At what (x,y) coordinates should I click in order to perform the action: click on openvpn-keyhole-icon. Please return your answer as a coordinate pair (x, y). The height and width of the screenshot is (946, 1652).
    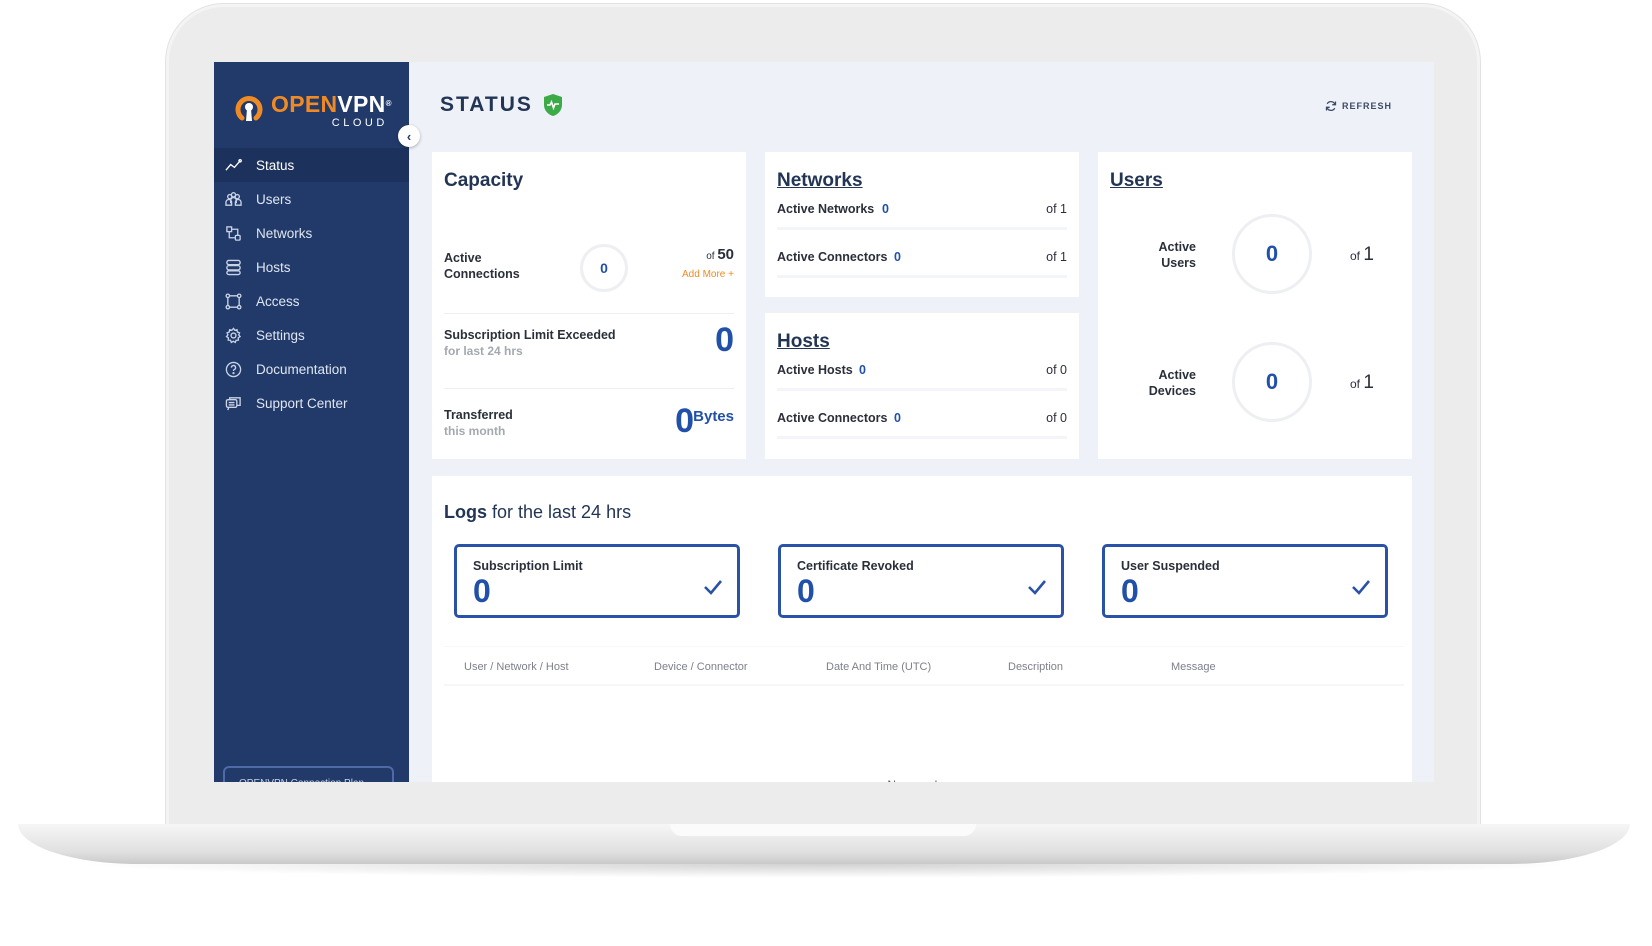
    Looking at the image, I should click on (249, 108).